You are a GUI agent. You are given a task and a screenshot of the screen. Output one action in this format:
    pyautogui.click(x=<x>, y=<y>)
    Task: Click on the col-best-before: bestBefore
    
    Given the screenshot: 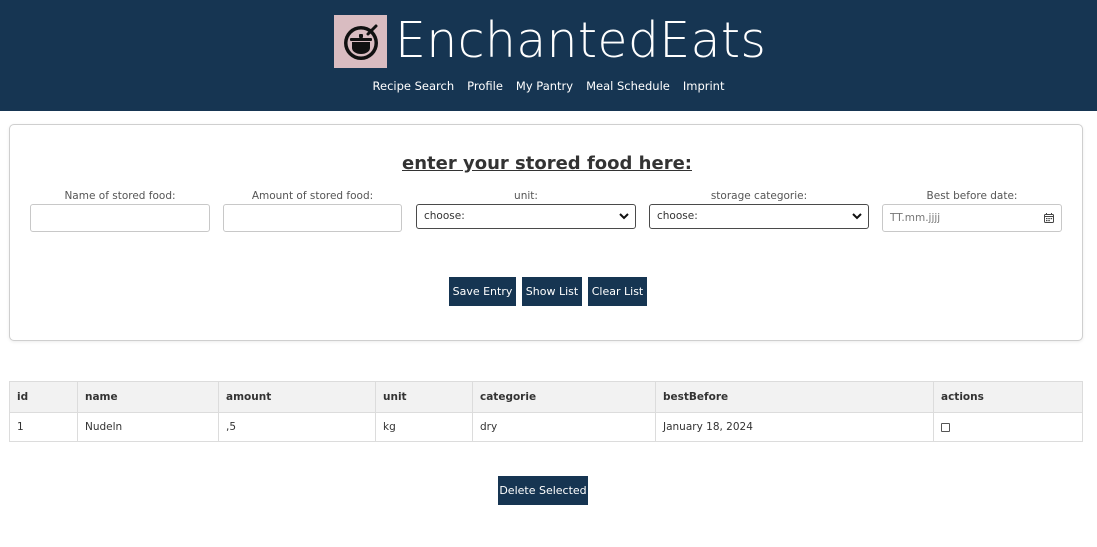 What is the action you would take?
    pyautogui.click(x=794, y=397)
    